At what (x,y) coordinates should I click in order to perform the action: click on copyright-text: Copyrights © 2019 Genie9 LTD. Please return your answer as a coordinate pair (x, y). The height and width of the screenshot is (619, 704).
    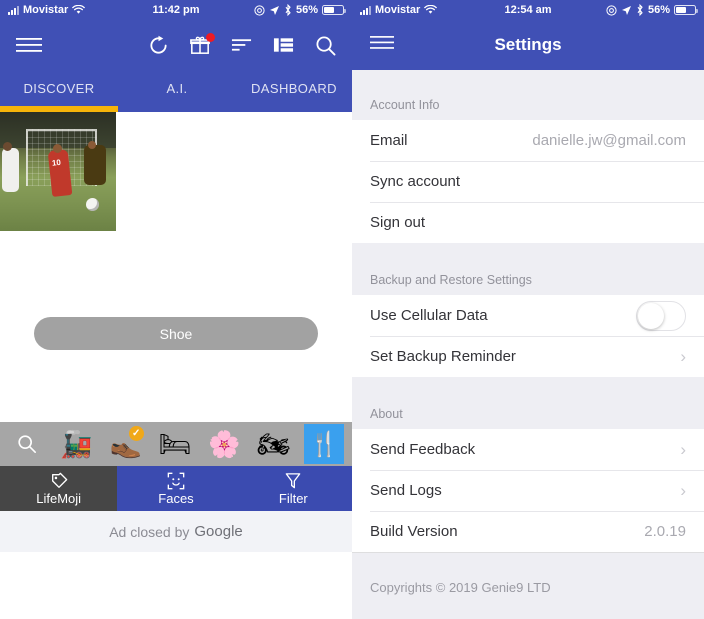
    Looking at the image, I should click on (528, 586).